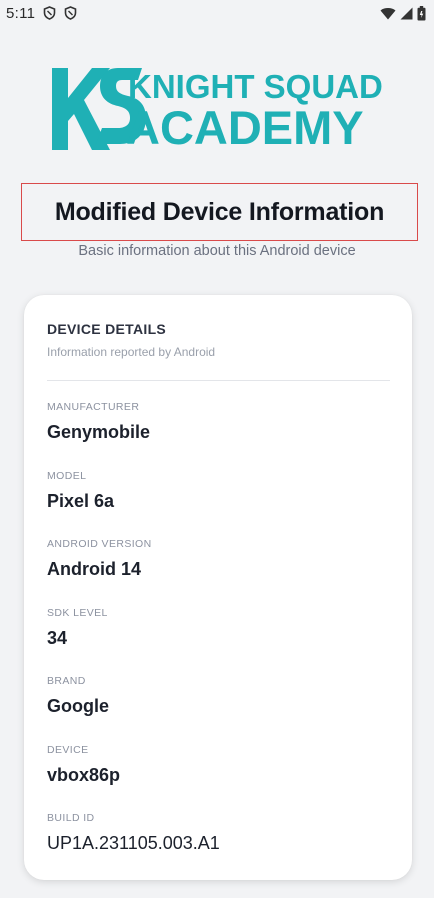  I want to click on field-label: SDK LEVEL, so click(77, 612).